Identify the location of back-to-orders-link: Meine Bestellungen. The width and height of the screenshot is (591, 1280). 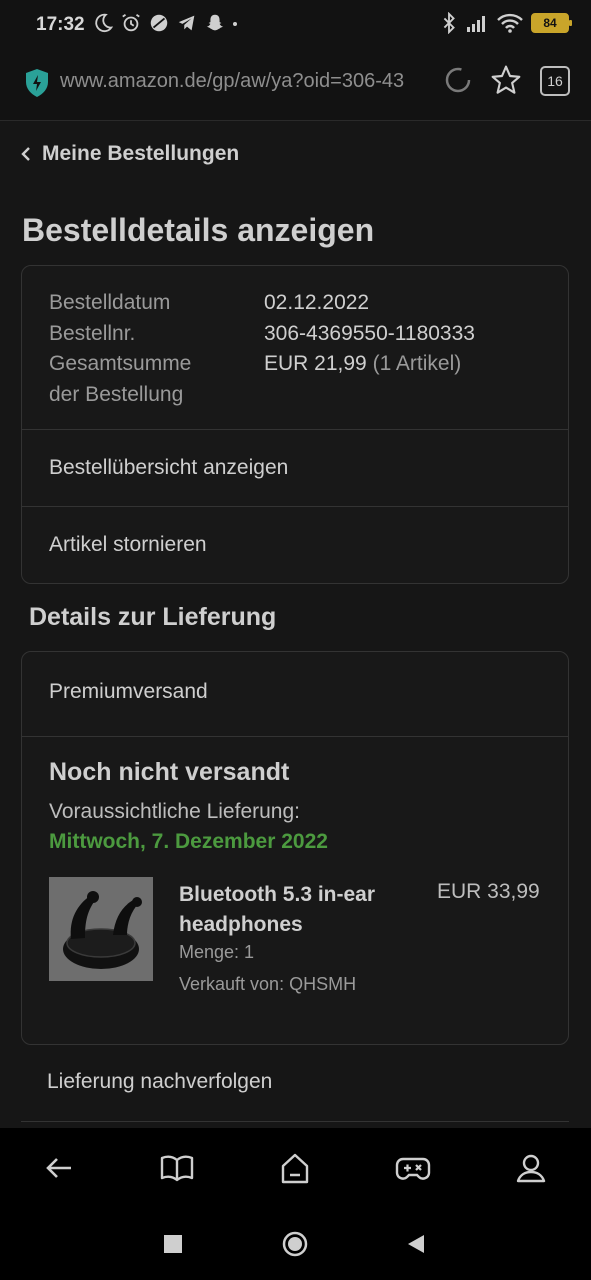
(129, 154).